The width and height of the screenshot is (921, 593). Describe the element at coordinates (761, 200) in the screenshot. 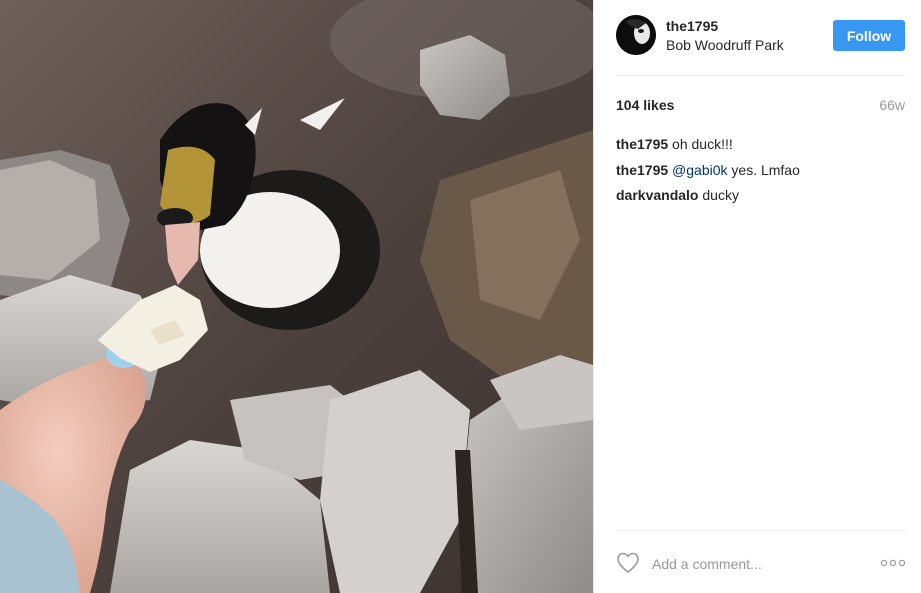

I see `comment-item: darkvandalo ducky` at that location.